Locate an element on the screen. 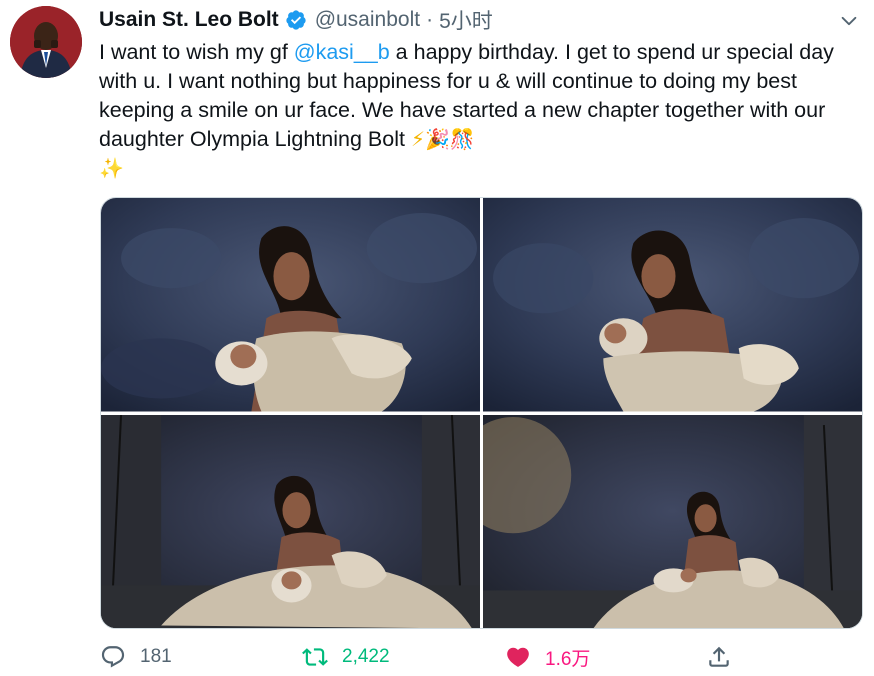 Image resolution: width=874 pixels, height=676 pixels. verified-badge-icon is located at coordinates (296, 20).